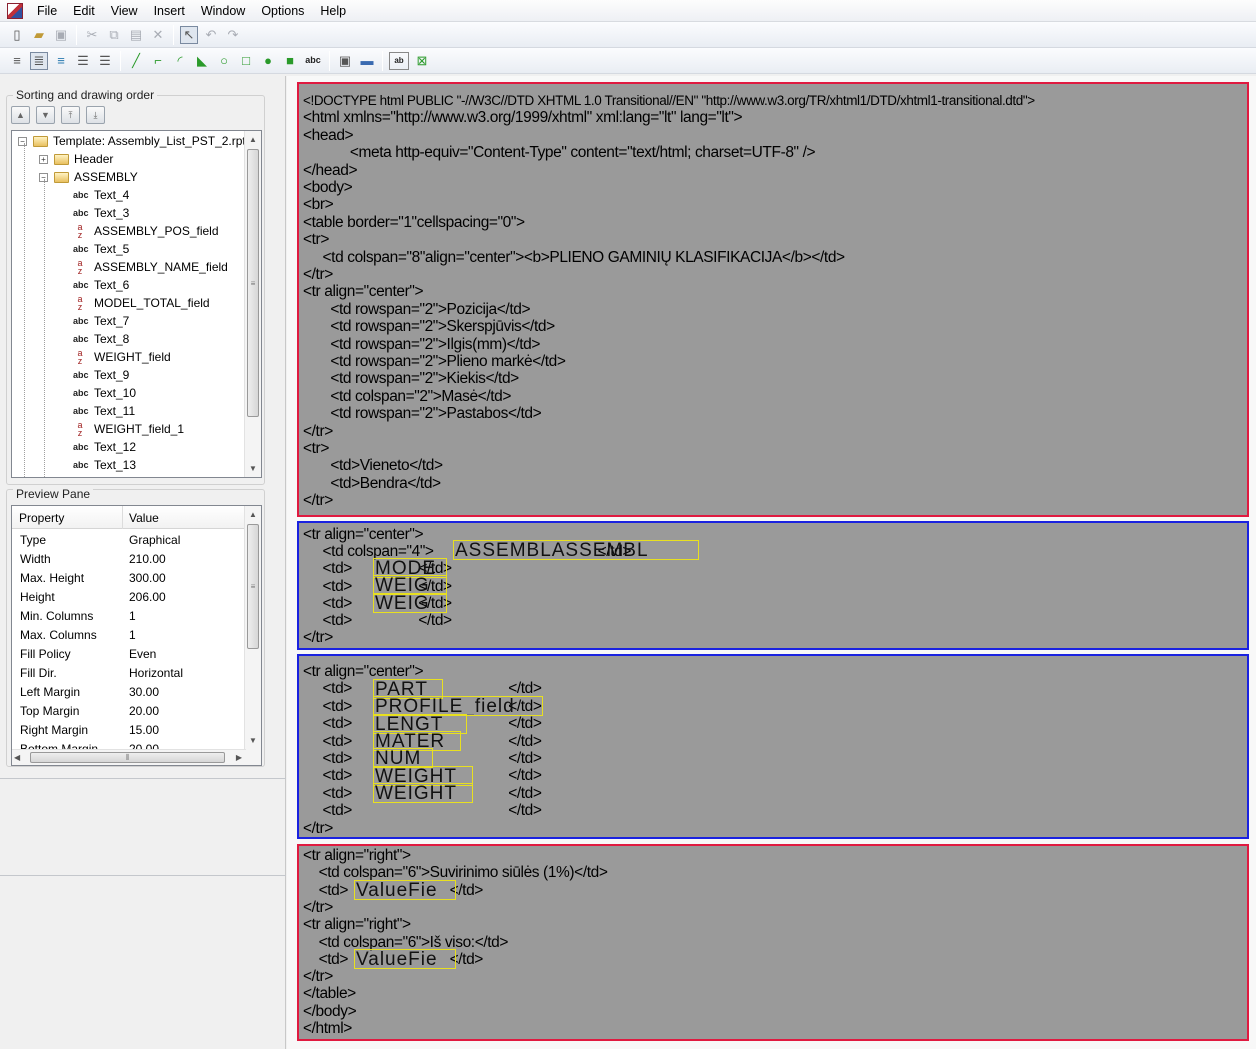 The height and width of the screenshot is (1049, 1256). I want to click on tree-item: a z MODEL_TOTAL_field, so click(141, 303).